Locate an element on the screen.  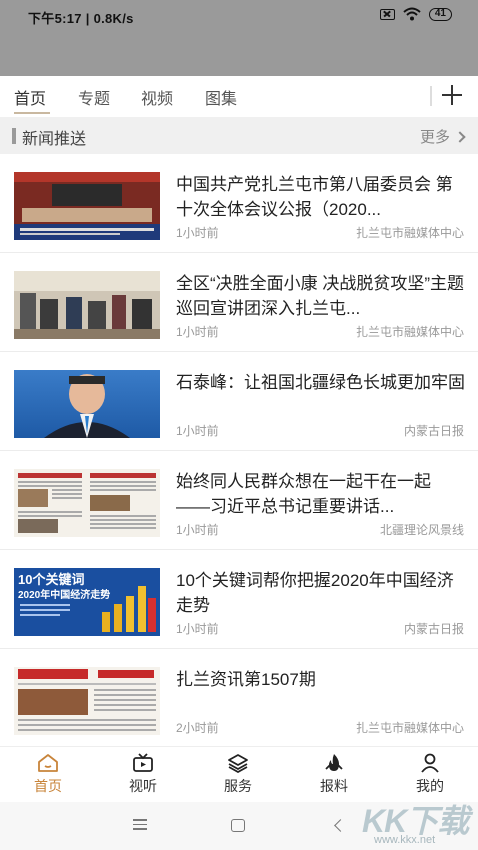
status-icons: 41 is located at coordinates (415, 14).